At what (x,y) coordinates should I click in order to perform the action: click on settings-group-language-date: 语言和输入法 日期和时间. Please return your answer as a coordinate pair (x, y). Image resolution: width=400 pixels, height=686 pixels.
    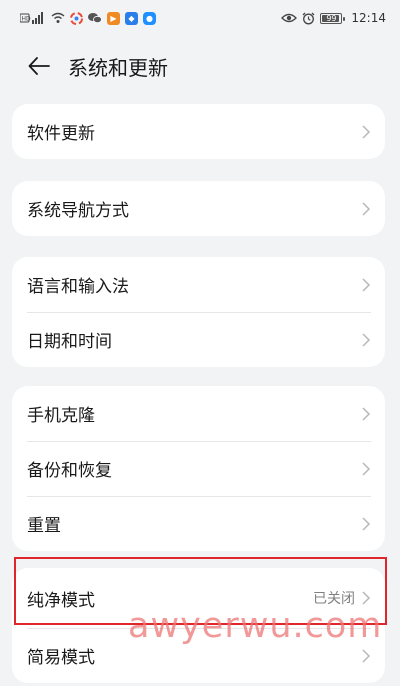
    Looking at the image, I should click on (198, 312).